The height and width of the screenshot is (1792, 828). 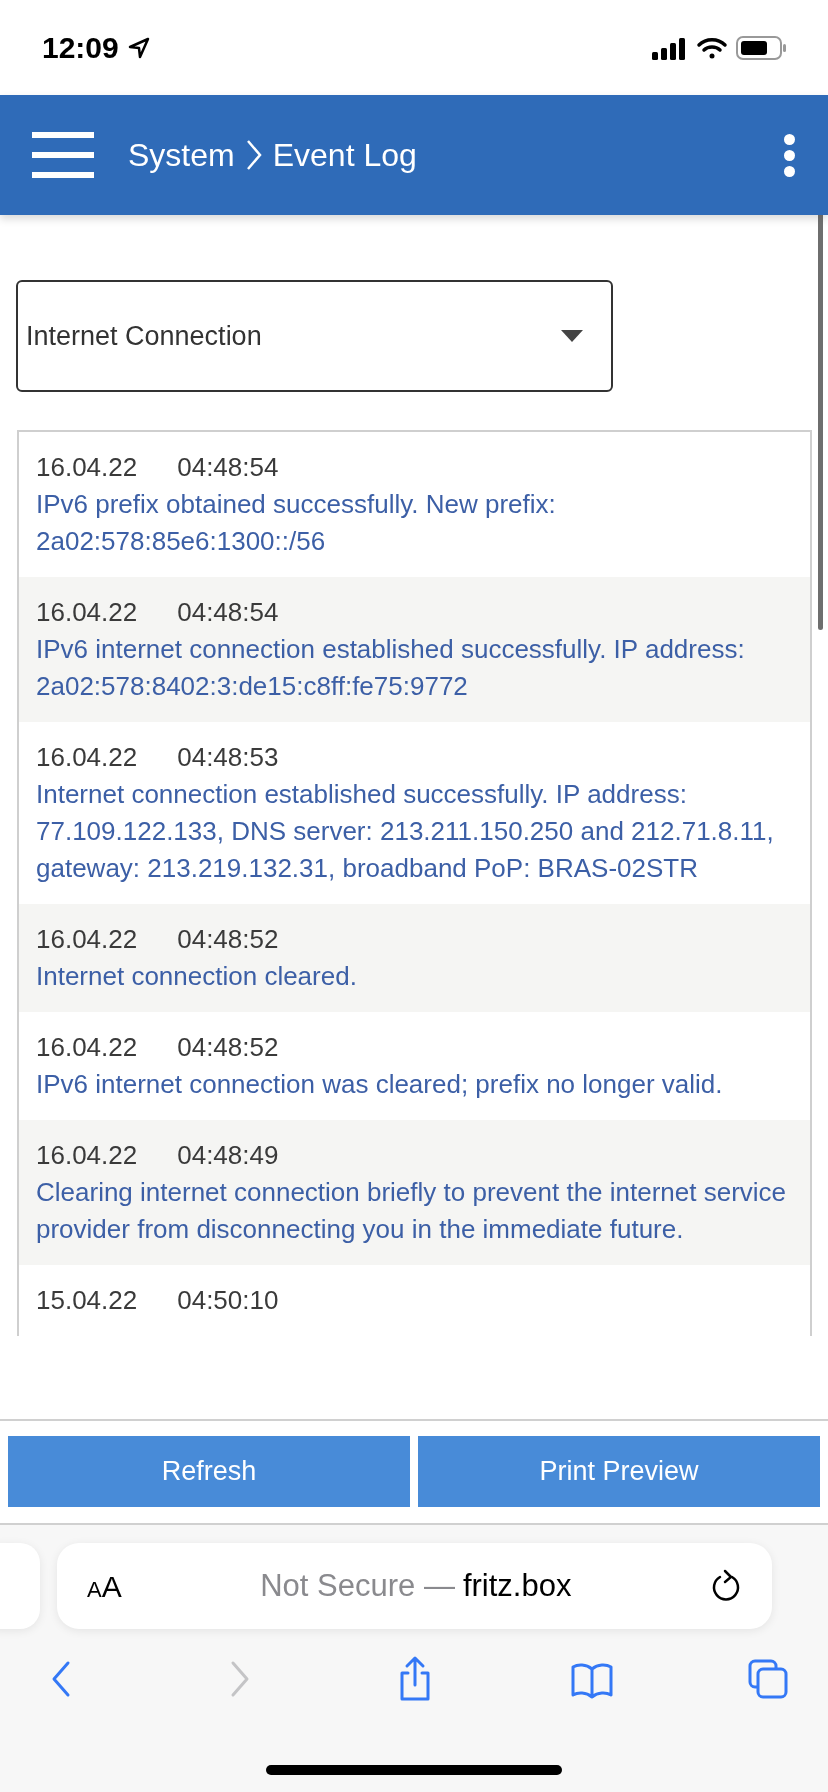 I want to click on entry-message: Clearing internet connection briefly to prevent the internet service provider from disconnecting you in the immediate future., so click(x=412, y=1211).